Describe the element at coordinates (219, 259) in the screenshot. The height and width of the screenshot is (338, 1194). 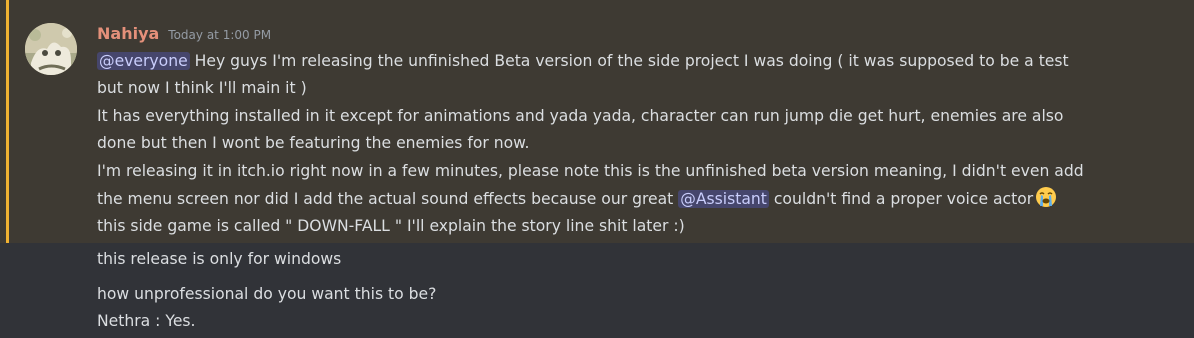
I see `followup-message: this release is only for windows` at that location.